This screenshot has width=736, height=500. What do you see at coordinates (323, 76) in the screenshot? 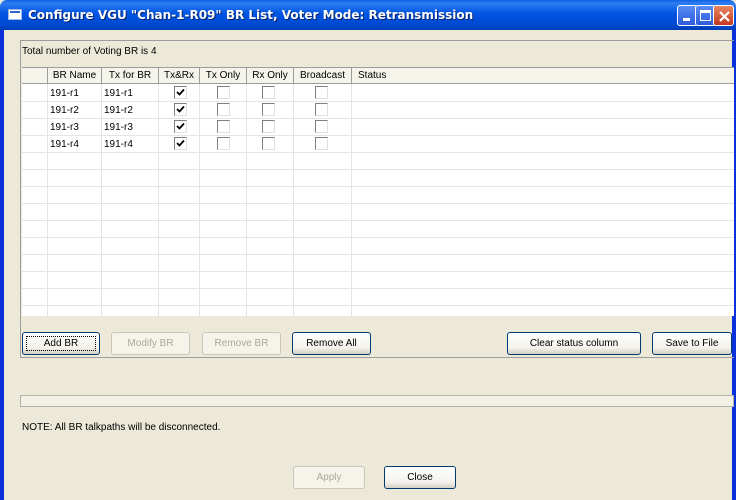
I see `header-broadcast: Broadcast` at bounding box center [323, 76].